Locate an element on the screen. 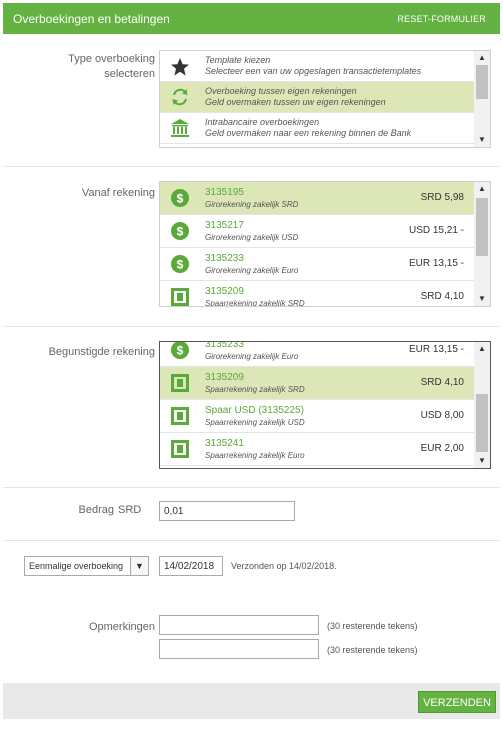 This screenshot has width=503, height=734. reset-form-button: RESET-FORMULIER is located at coordinates (441, 19).